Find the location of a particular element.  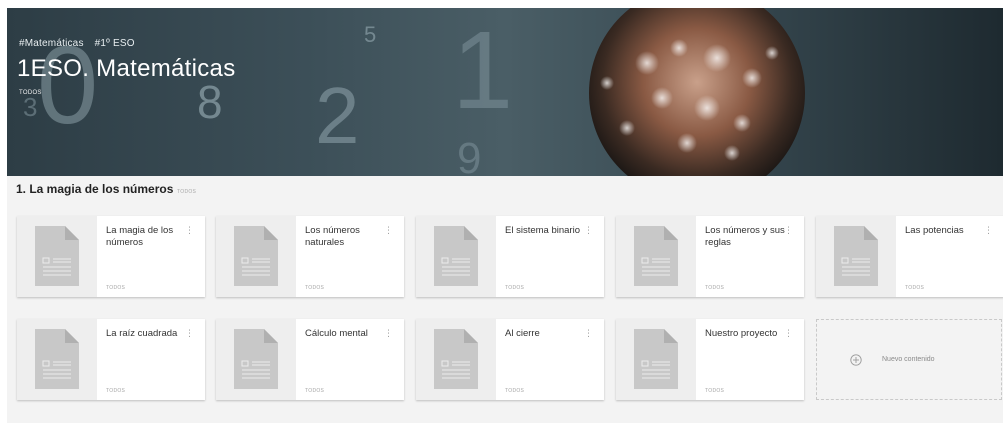

content-card: Al cierre ⋮ TODOS is located at coordinates (510, 359).